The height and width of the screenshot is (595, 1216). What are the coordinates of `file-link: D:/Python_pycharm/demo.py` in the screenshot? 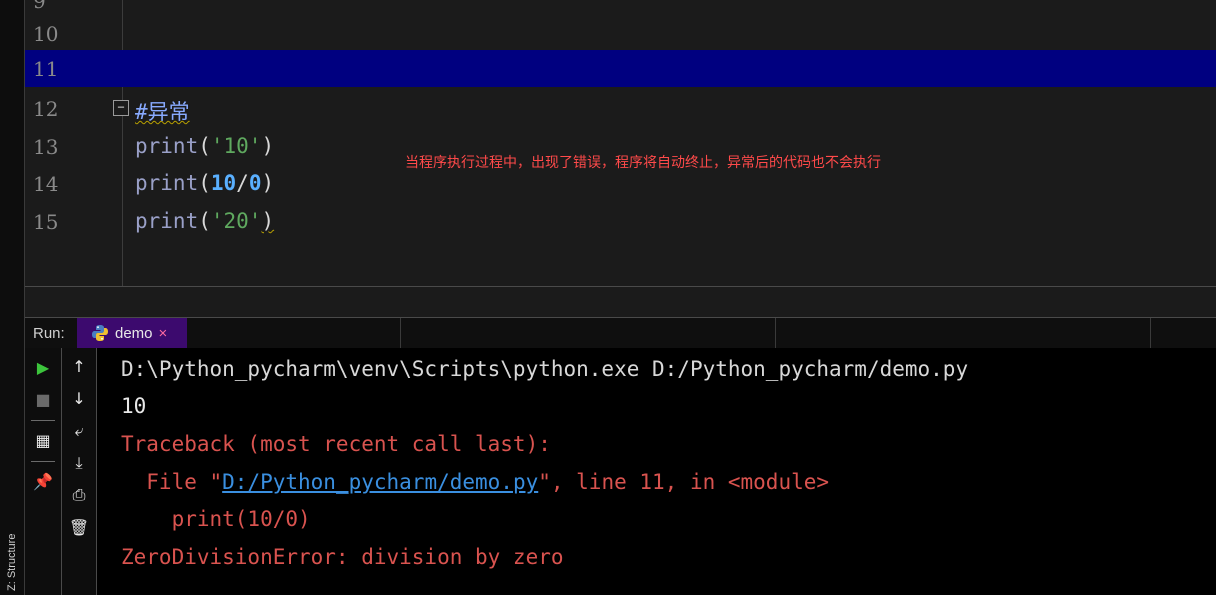 It's located at (380, 482).